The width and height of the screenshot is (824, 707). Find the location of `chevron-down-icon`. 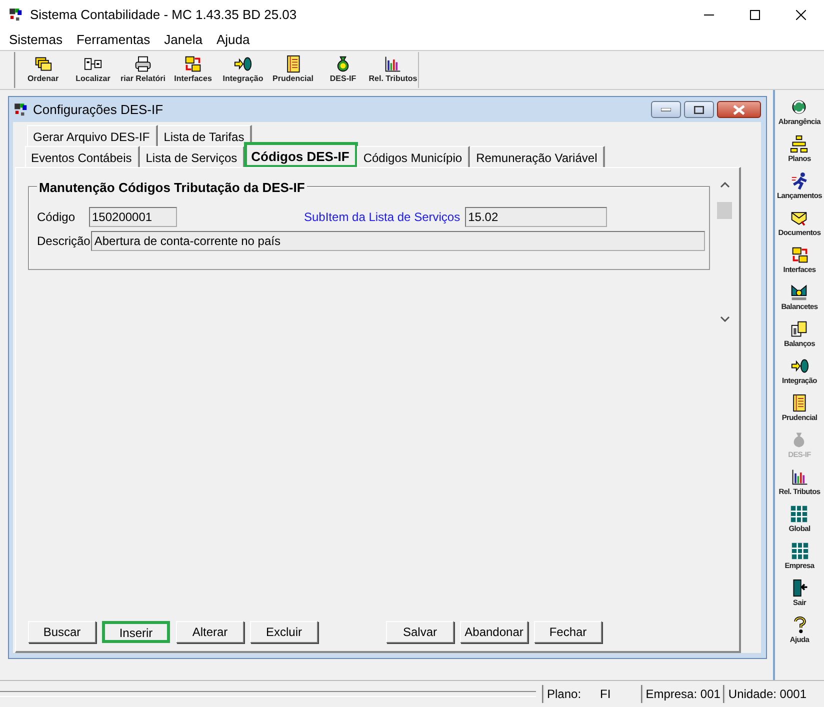

chevron-down-icon is located at coordinates (725, 319).